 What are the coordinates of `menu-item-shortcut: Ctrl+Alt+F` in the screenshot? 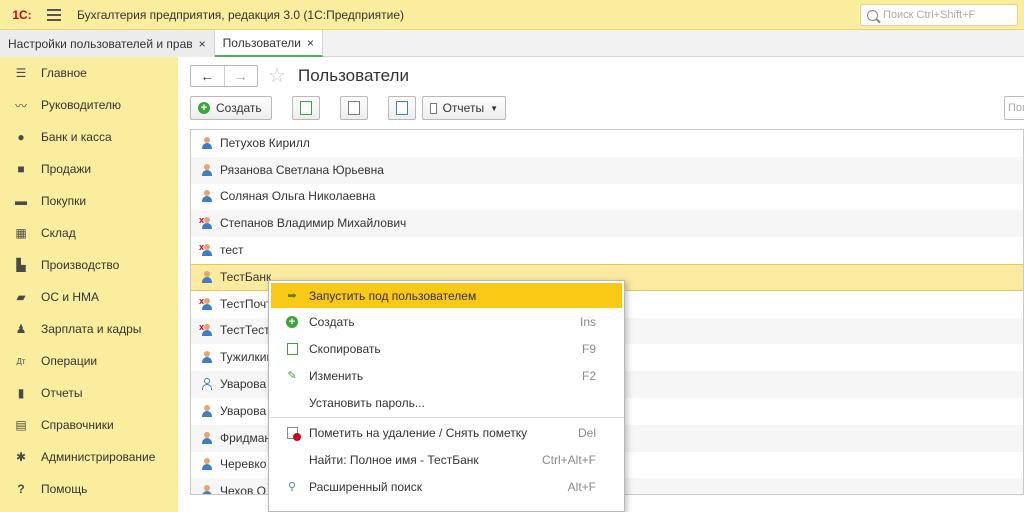 It's located at (568, 459).